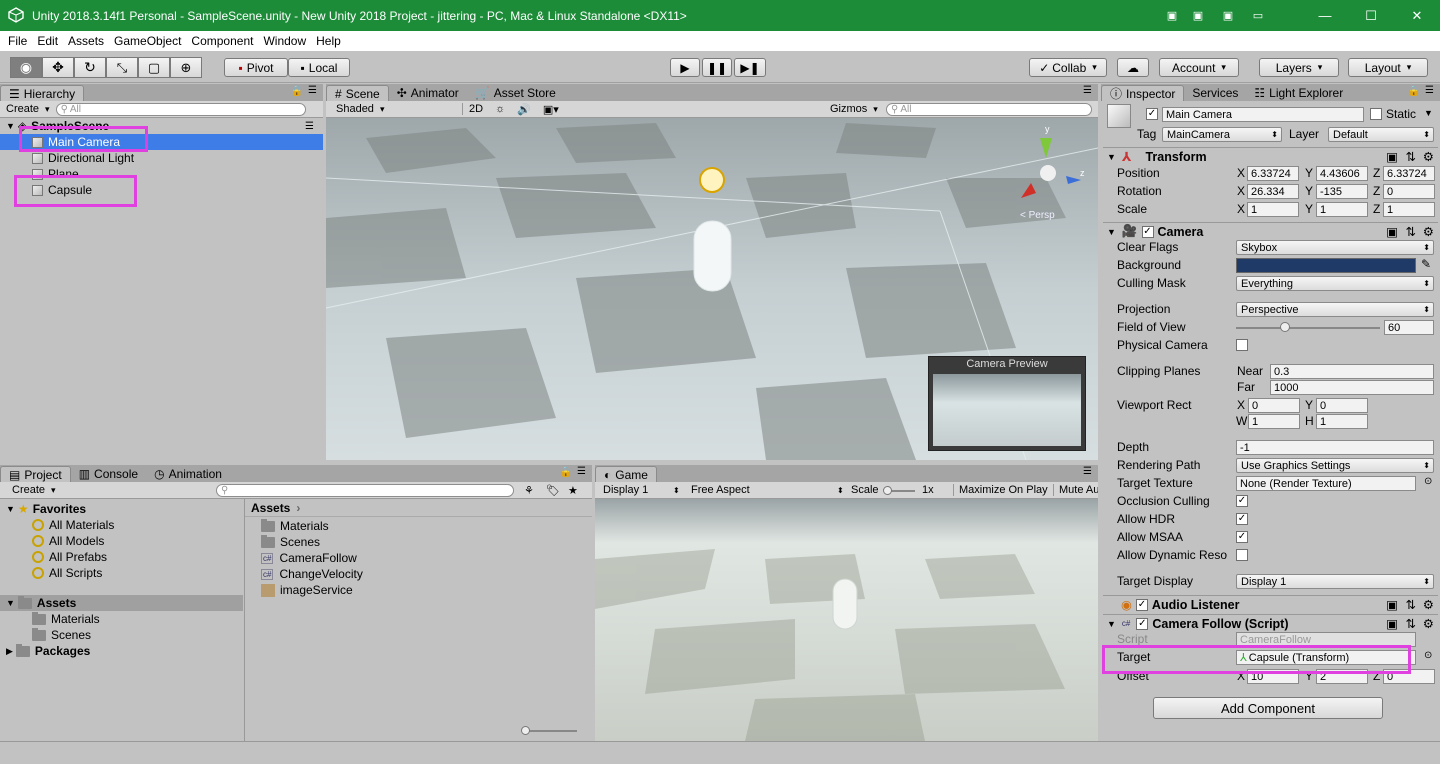  Describe the element at coordinates (720, 490) in the screenshot. I see `aspect-dropdown: Free Aspect` at that location.